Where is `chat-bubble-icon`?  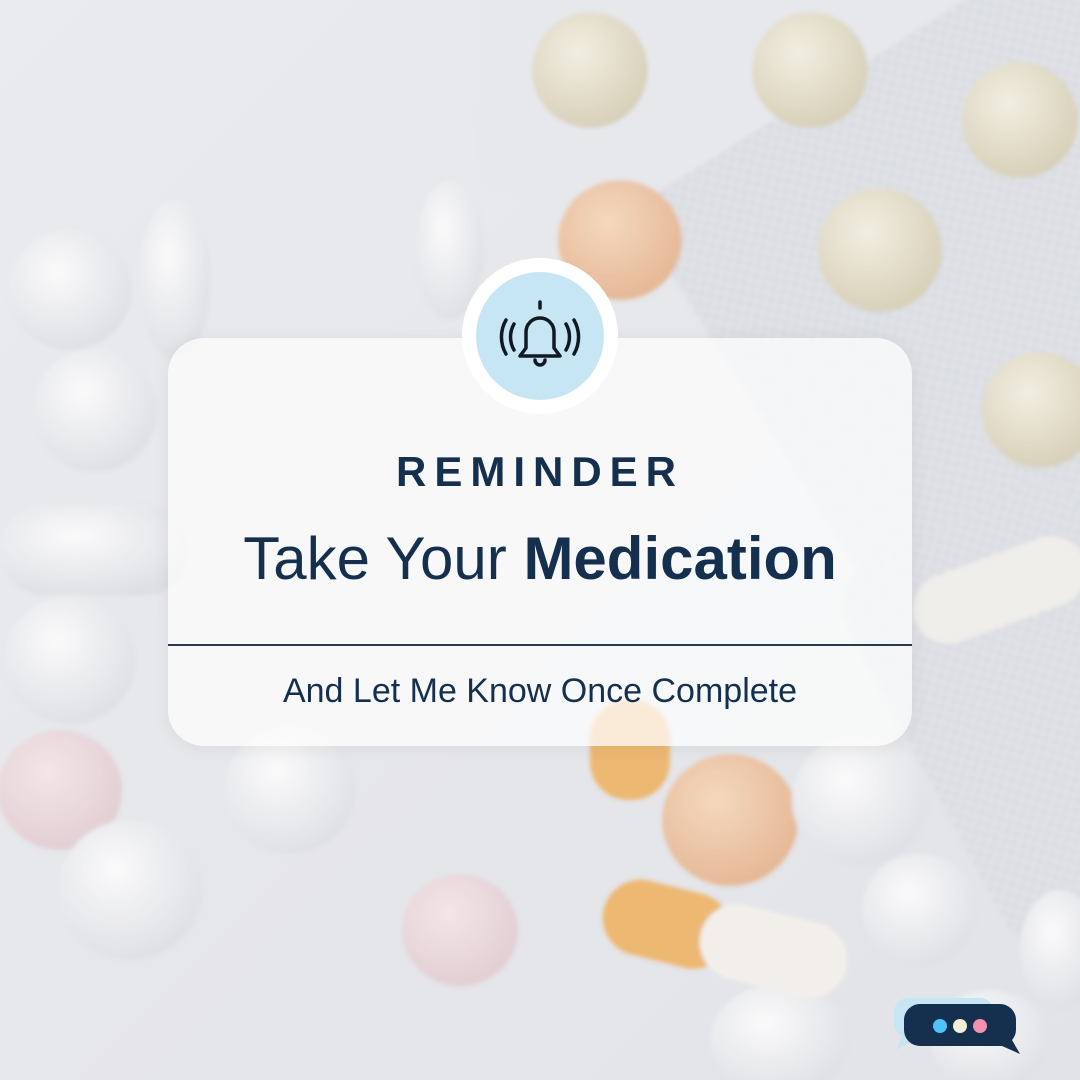
chat-bubble-icon is located at coordinates (956, 1026).